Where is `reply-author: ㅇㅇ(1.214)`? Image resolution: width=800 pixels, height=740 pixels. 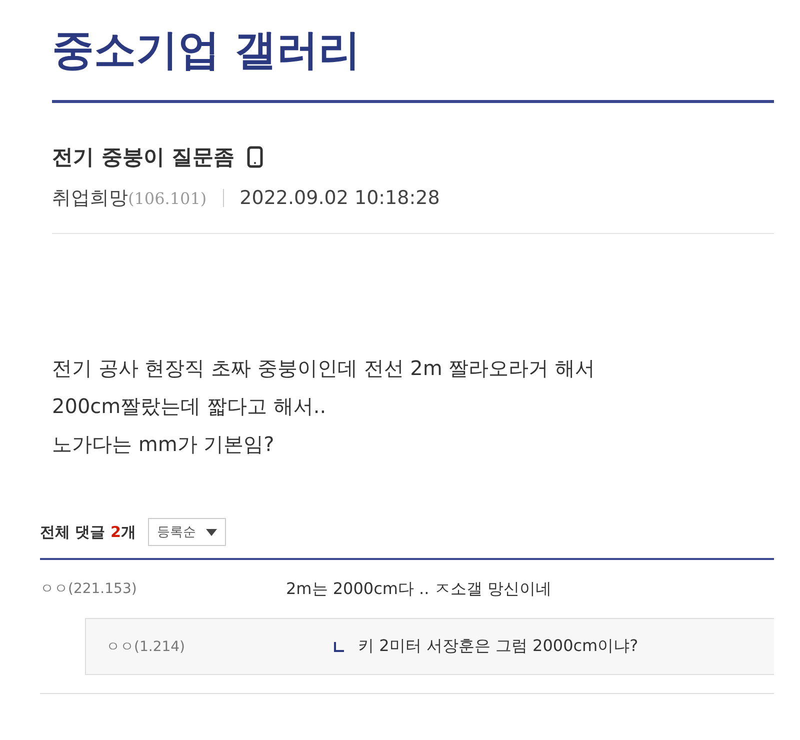
reply-author: ㅇㅇ(1.214) is located at coordinates (146, 647).